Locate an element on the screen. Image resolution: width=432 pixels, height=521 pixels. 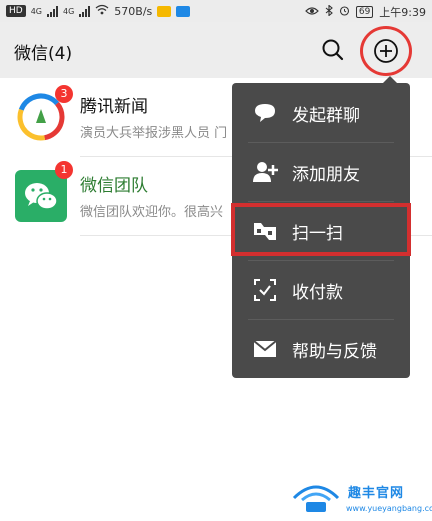
menu-item-help-feedback: 帮助与反馈 is located at coordinates (321, 348).